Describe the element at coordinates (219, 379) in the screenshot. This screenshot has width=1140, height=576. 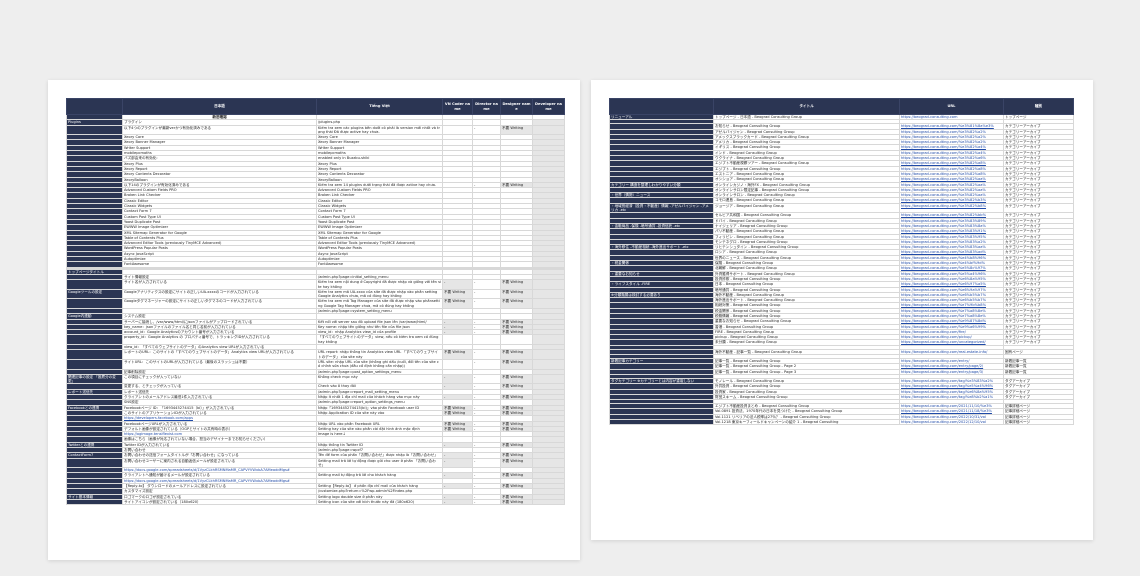
I see `japanese-text: この項目にチェックが入っていない` at that location.